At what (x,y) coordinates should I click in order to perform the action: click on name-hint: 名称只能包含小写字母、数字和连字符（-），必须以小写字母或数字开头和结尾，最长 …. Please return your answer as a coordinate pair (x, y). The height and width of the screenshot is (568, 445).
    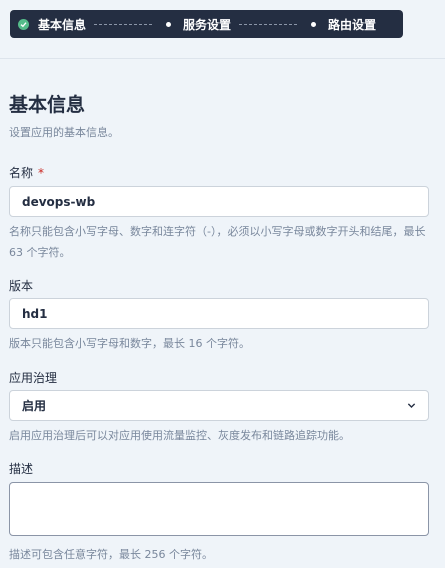
    Looking at the image, I should click on (217, 242).